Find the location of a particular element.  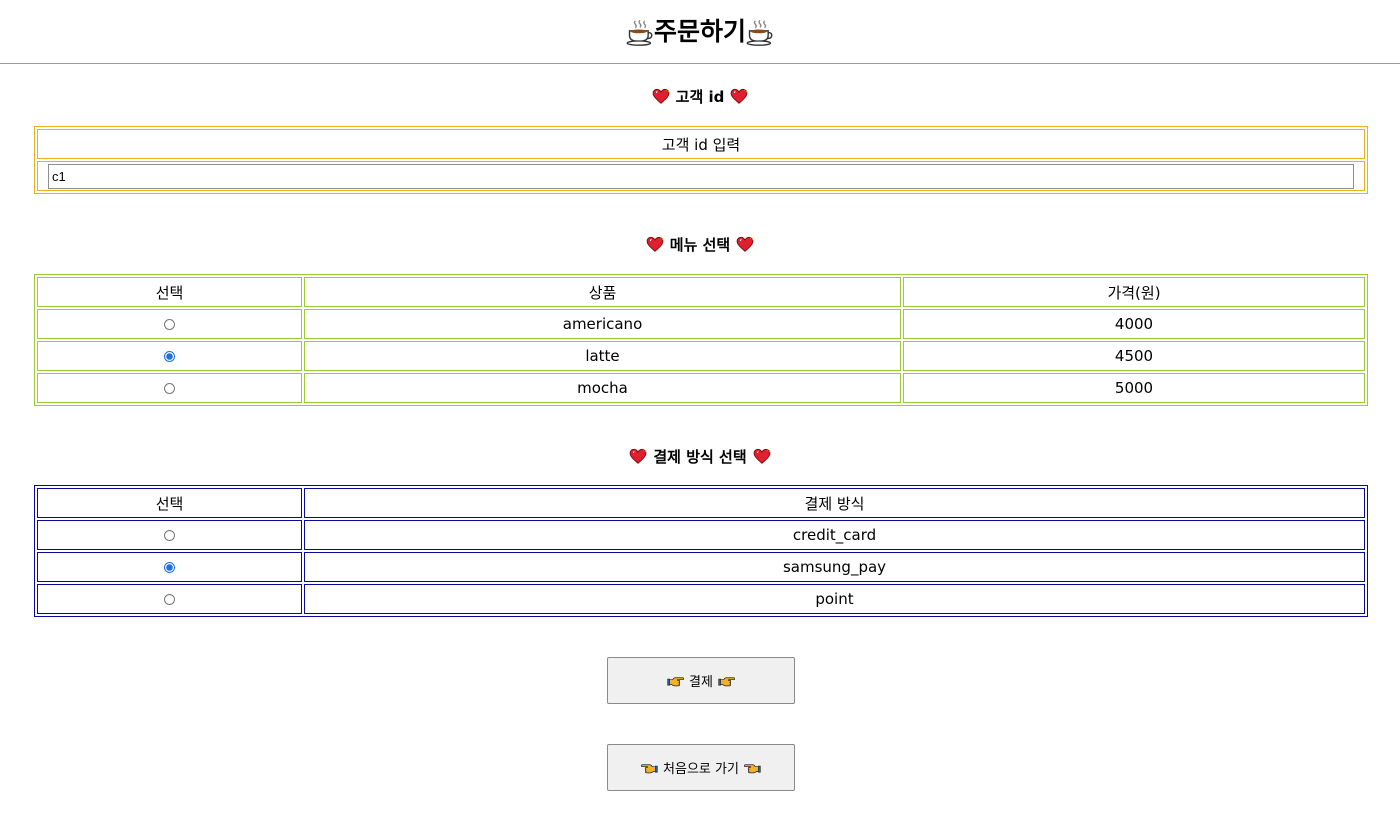

menu-header-row: 선택 상품 가격(원) is located at coordinates (701, 292).